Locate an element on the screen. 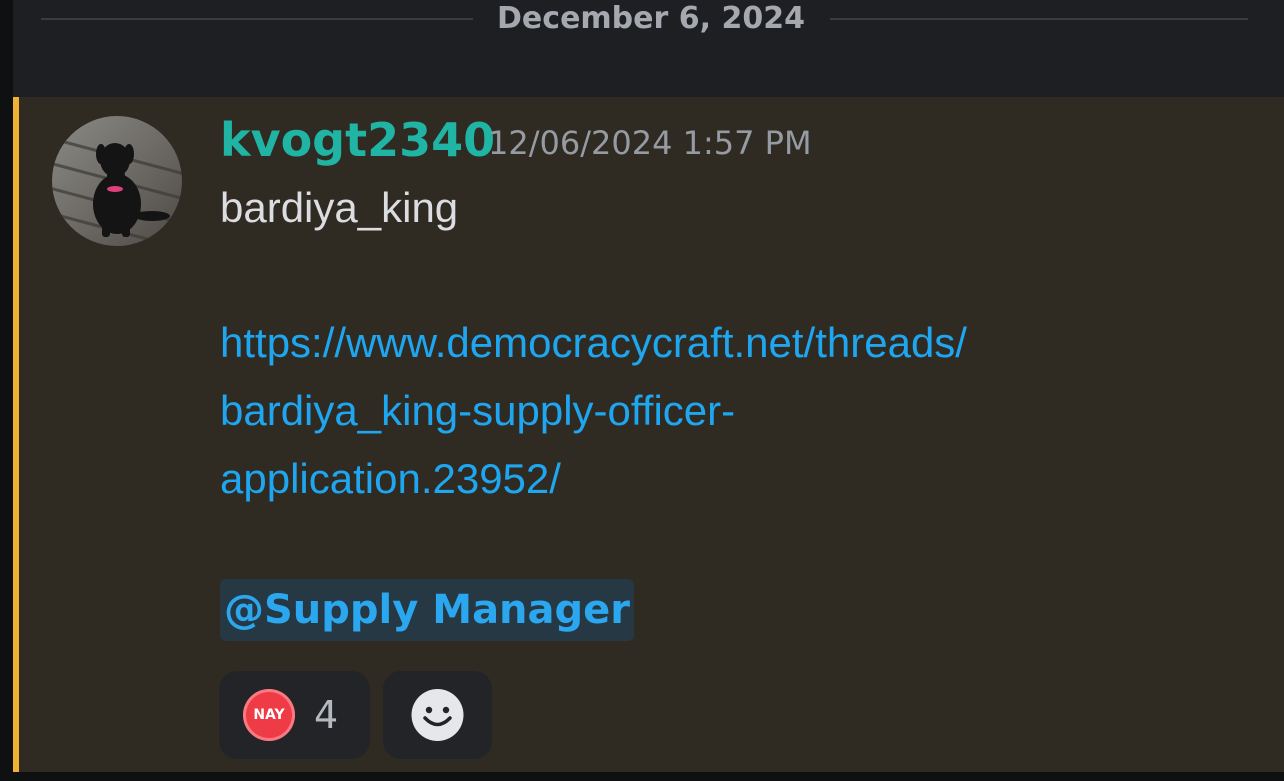  role-mention: @Supply Manager is located at coordinates (427, 610).